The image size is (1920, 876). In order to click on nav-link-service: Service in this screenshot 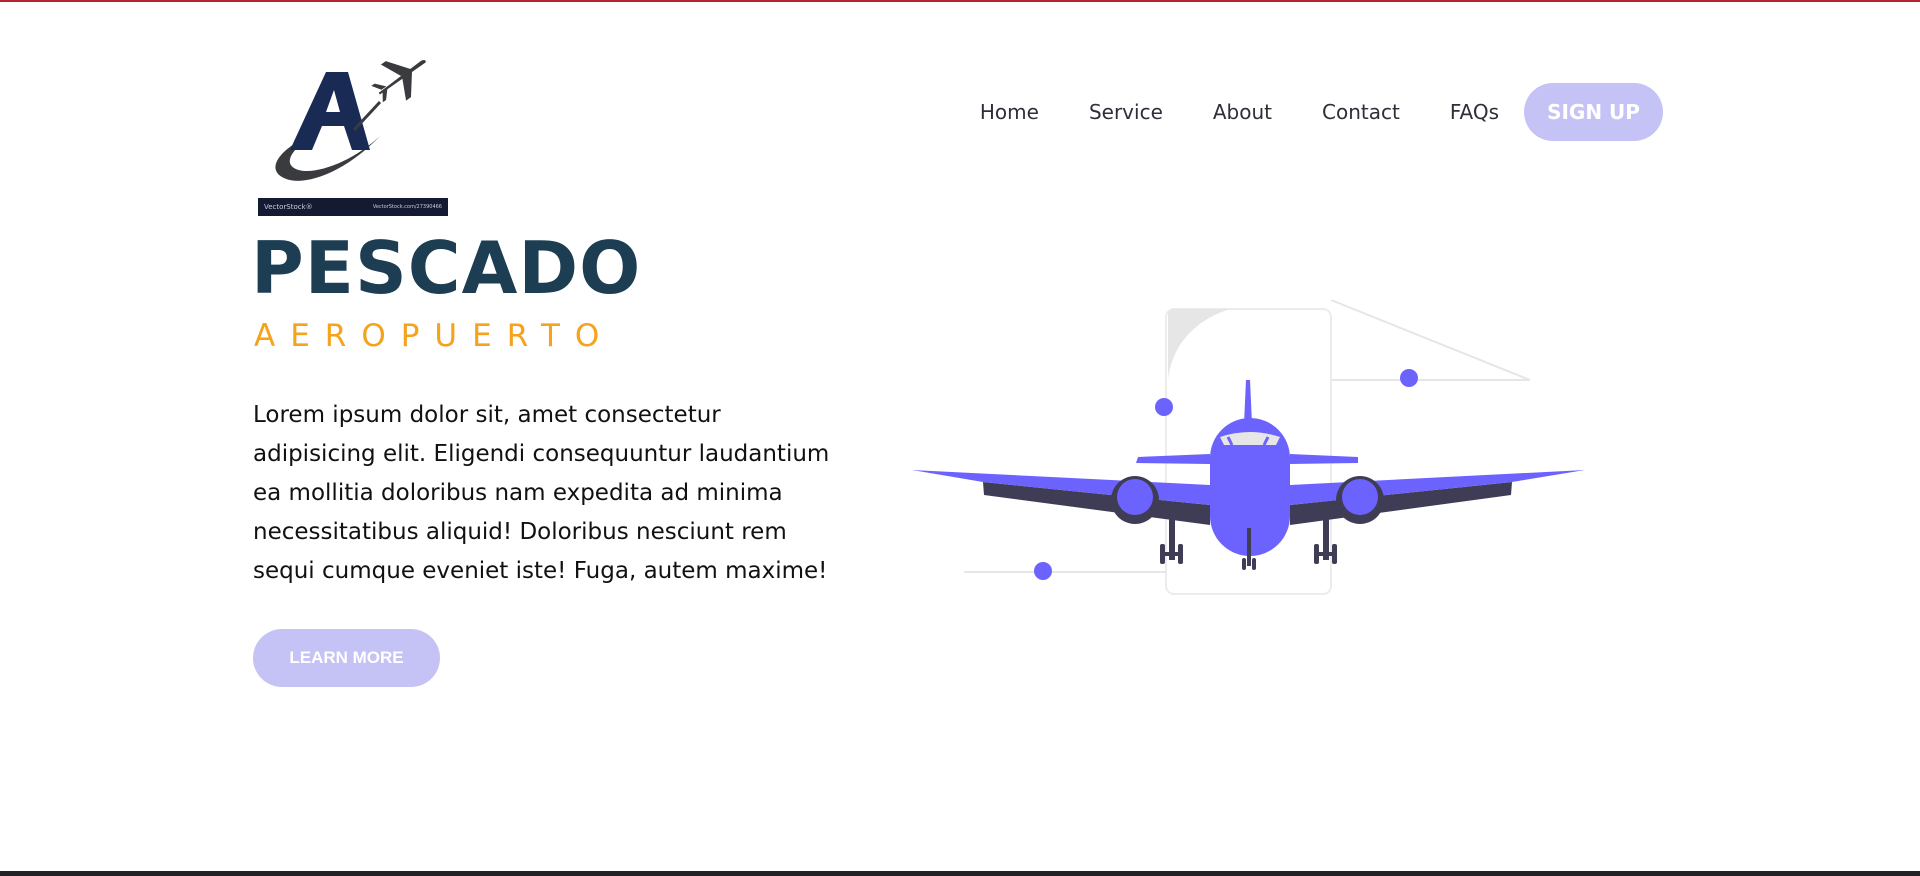, I will do `click(1126, 112)`.